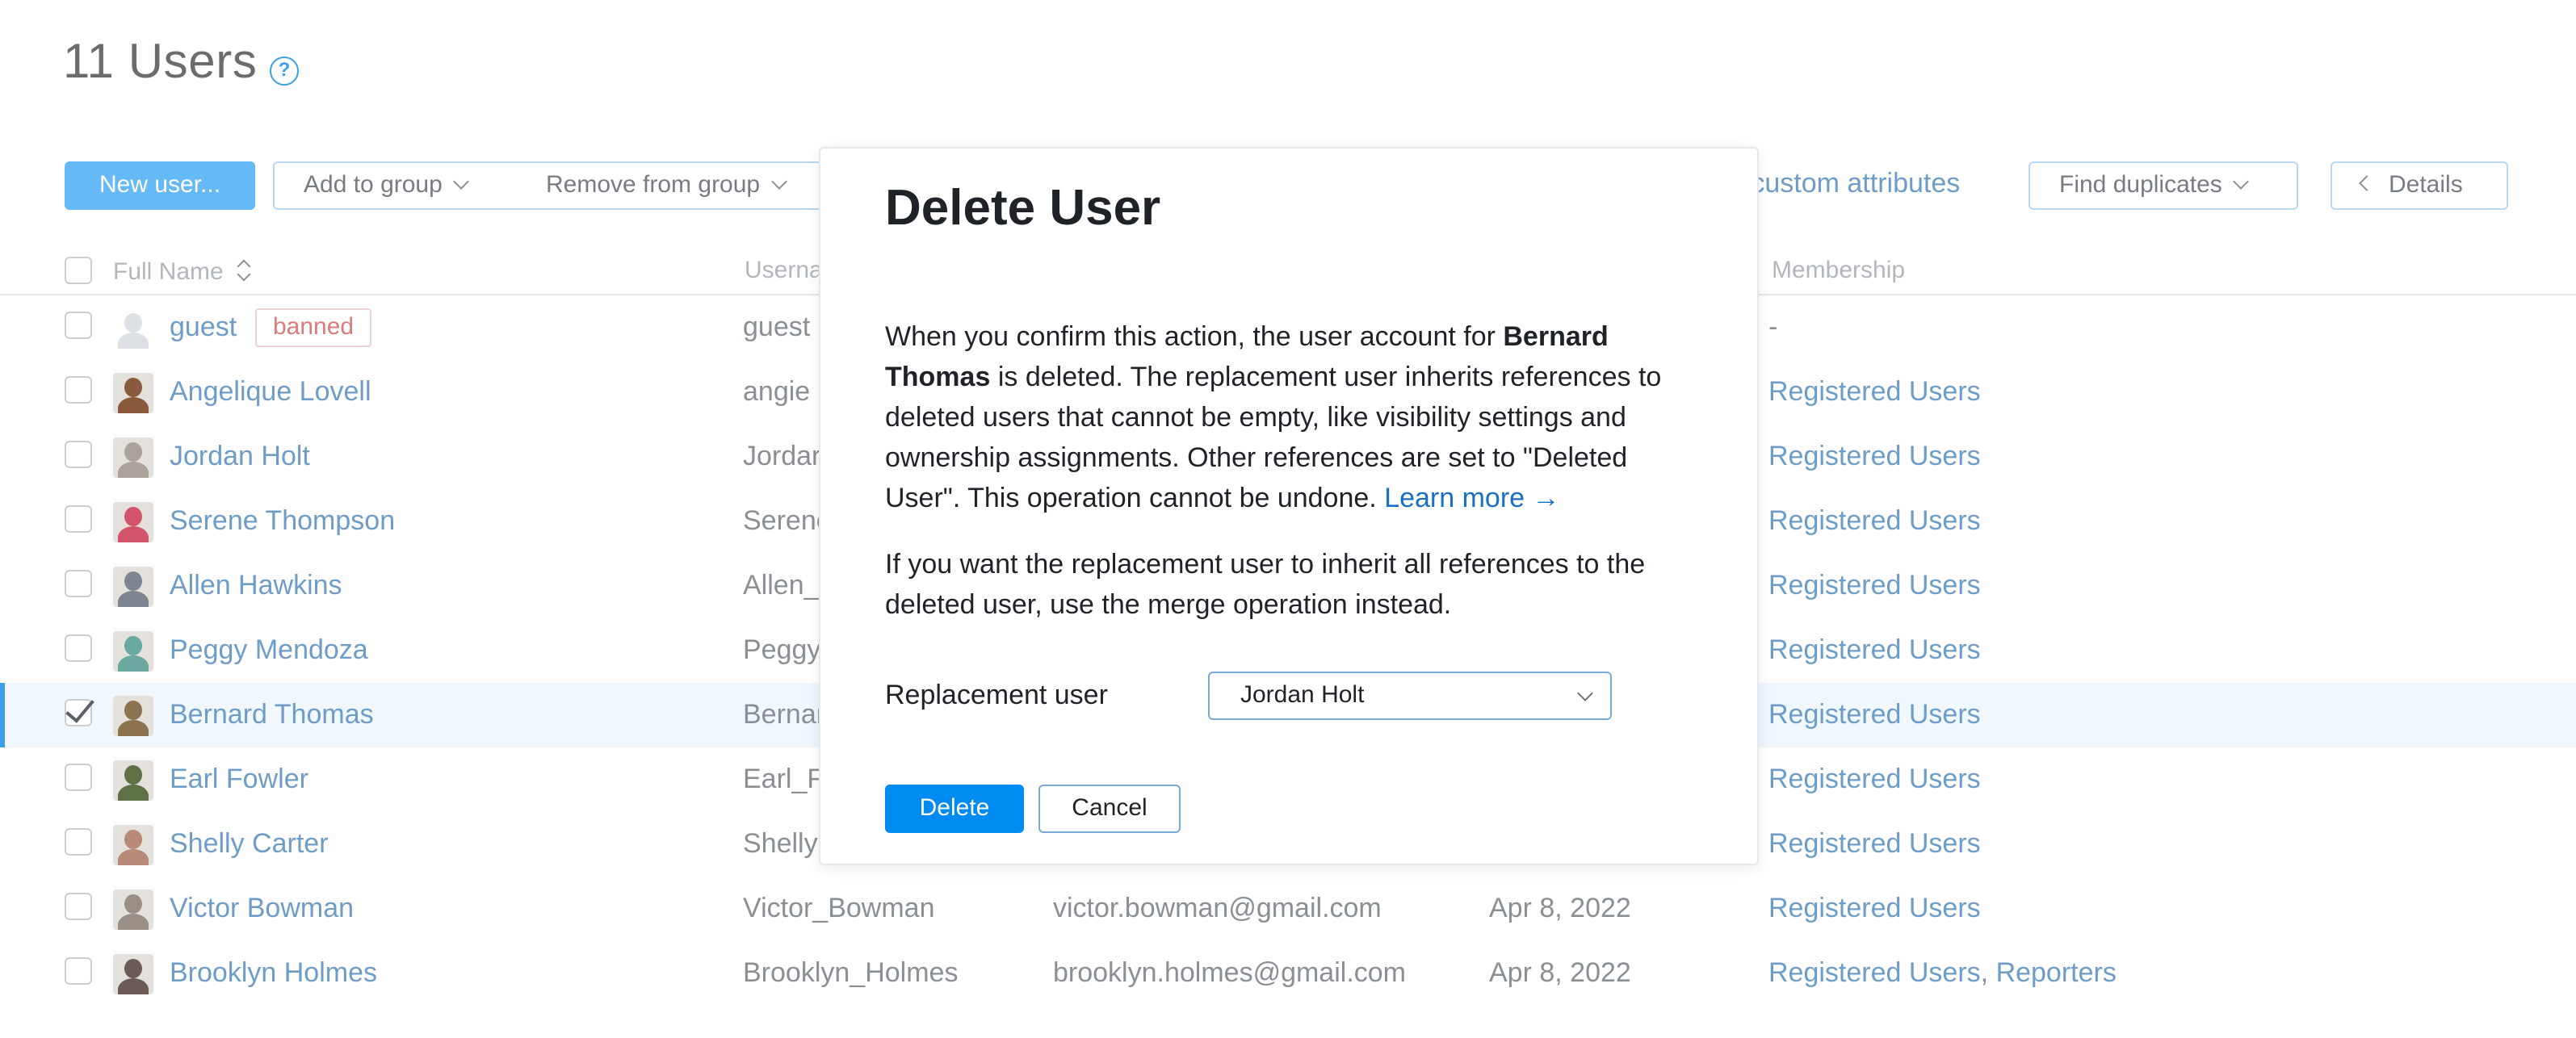 The image size is (2576, 1038). I want to click on dialog-title: Delete User, so click(1022, 208).